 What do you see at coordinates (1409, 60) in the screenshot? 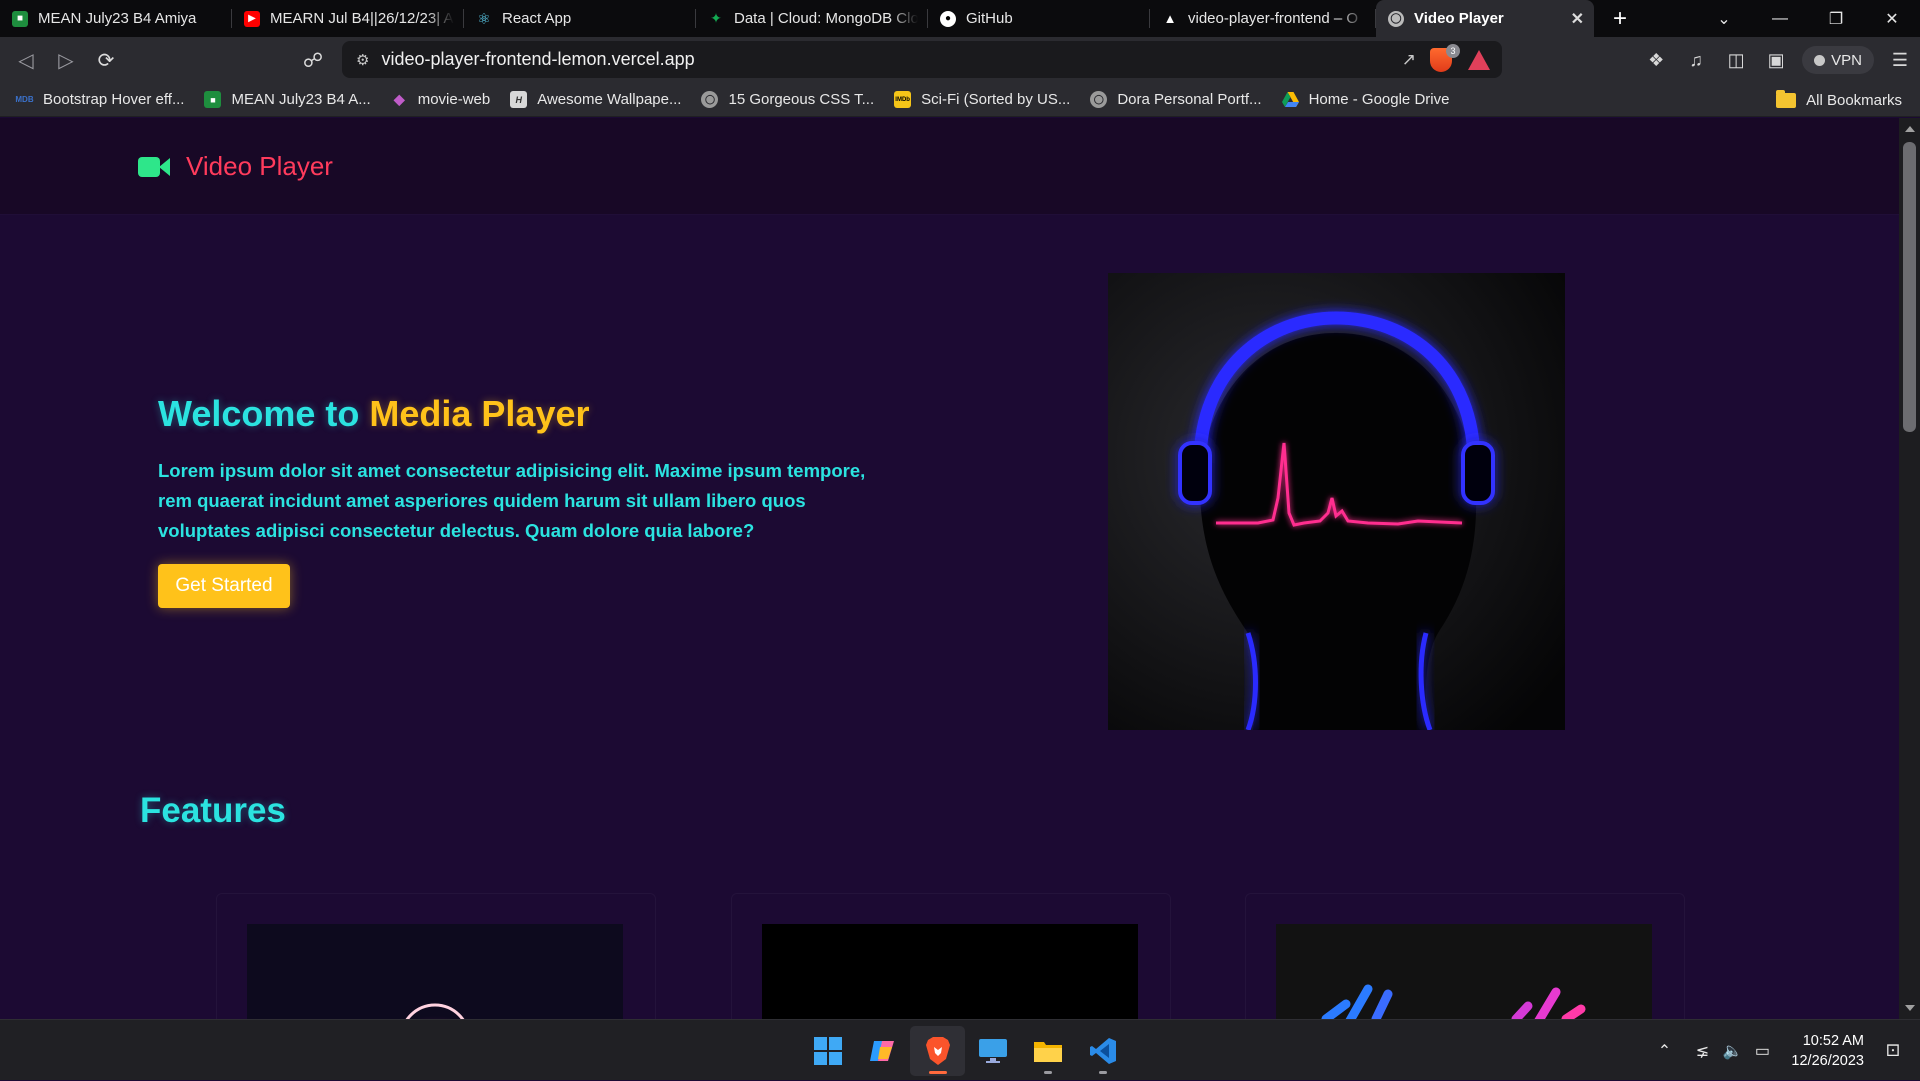
I see `share-icon: ↗` at bounding box center [1409, 60].